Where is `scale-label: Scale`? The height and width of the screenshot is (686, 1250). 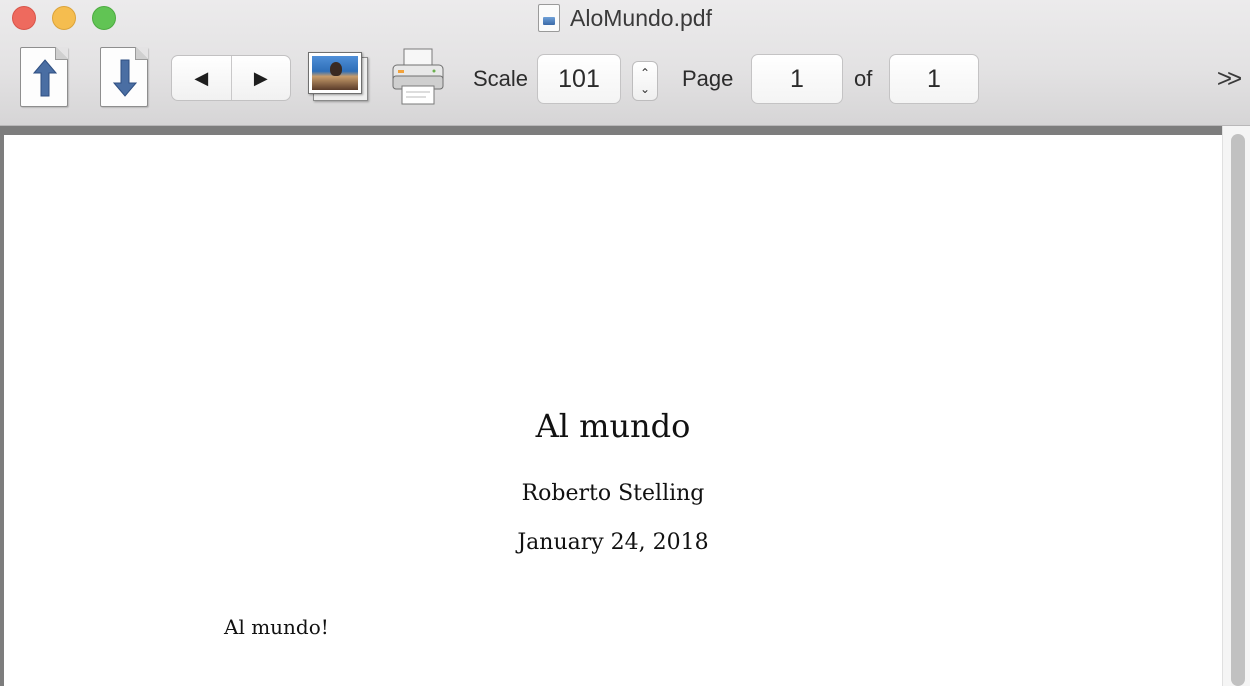
scale-label: Scale is located at coordinates (501, 78).